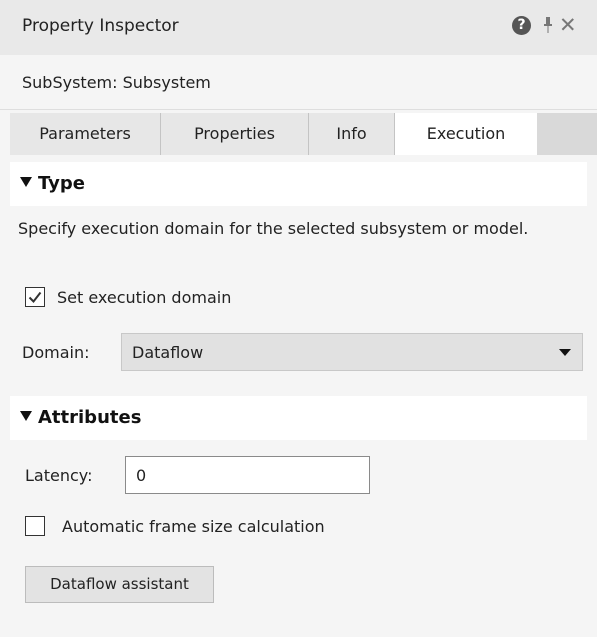 This screenshot has height=637, width=597. Describe the element at coordinates (59, 475) in the screenshot. I see `latency-label: Latency:` at that location.